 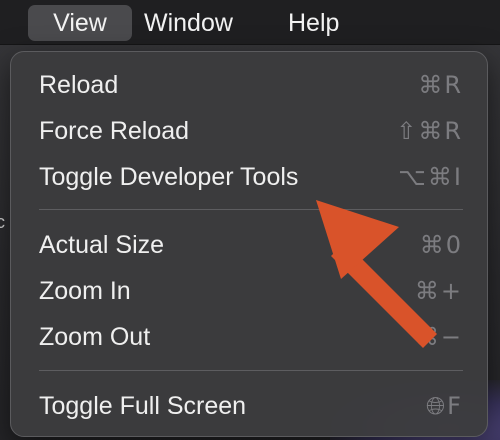 What do you see at coordinates (444, 406) in the screenshot?
I see `menu-item-shortcut: 🌐︎F` at bounding box center [444, 406].